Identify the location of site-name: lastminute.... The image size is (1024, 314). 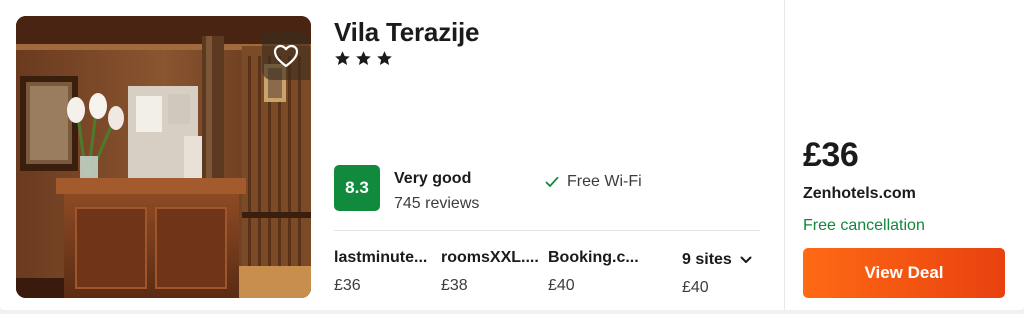
(381, 257).